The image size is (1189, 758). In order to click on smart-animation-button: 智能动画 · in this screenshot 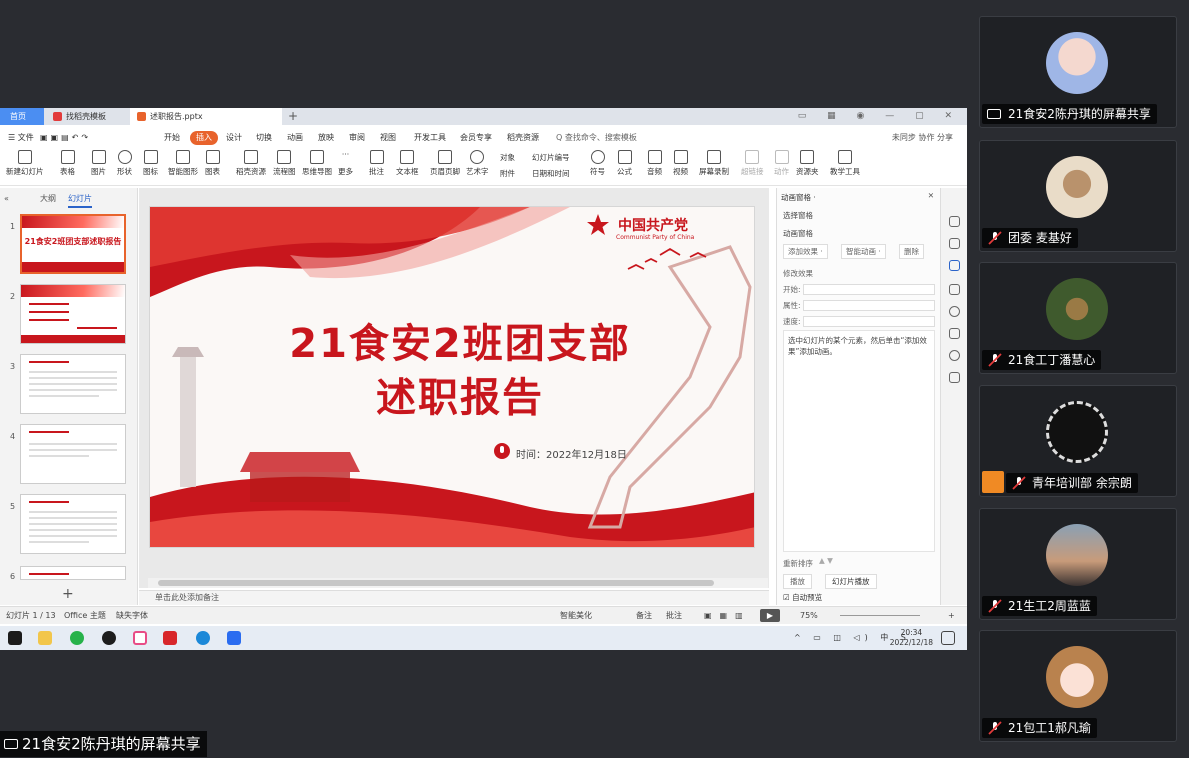, I will do `click(863, 251)`.